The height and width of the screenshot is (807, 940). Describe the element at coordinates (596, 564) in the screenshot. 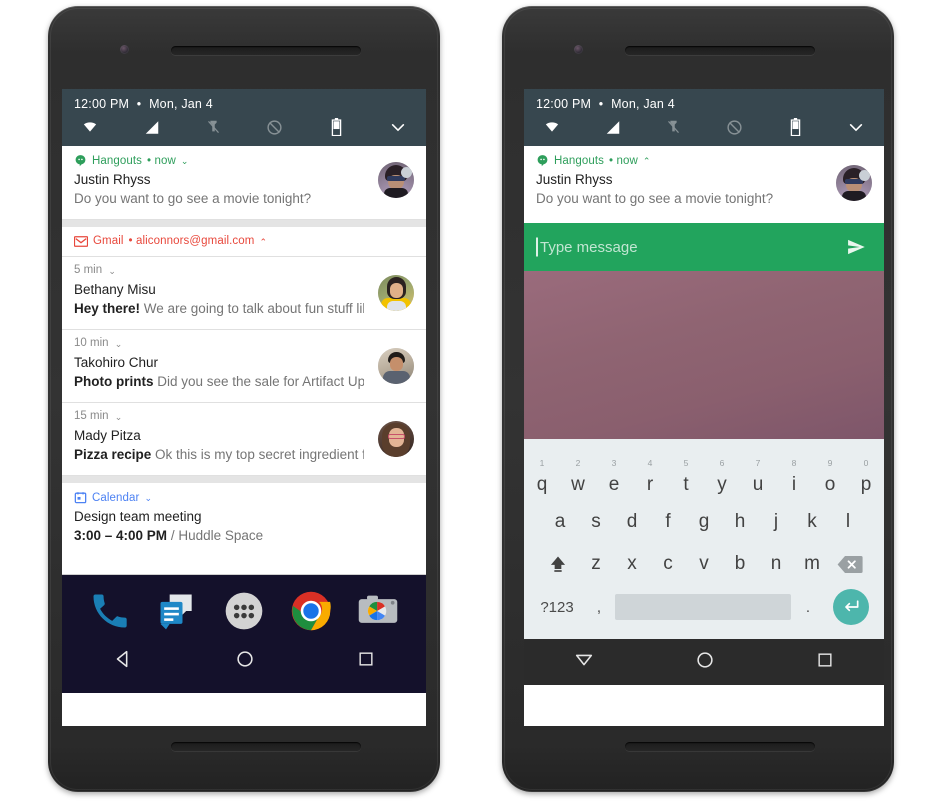

I see `key-z: z` at that location.